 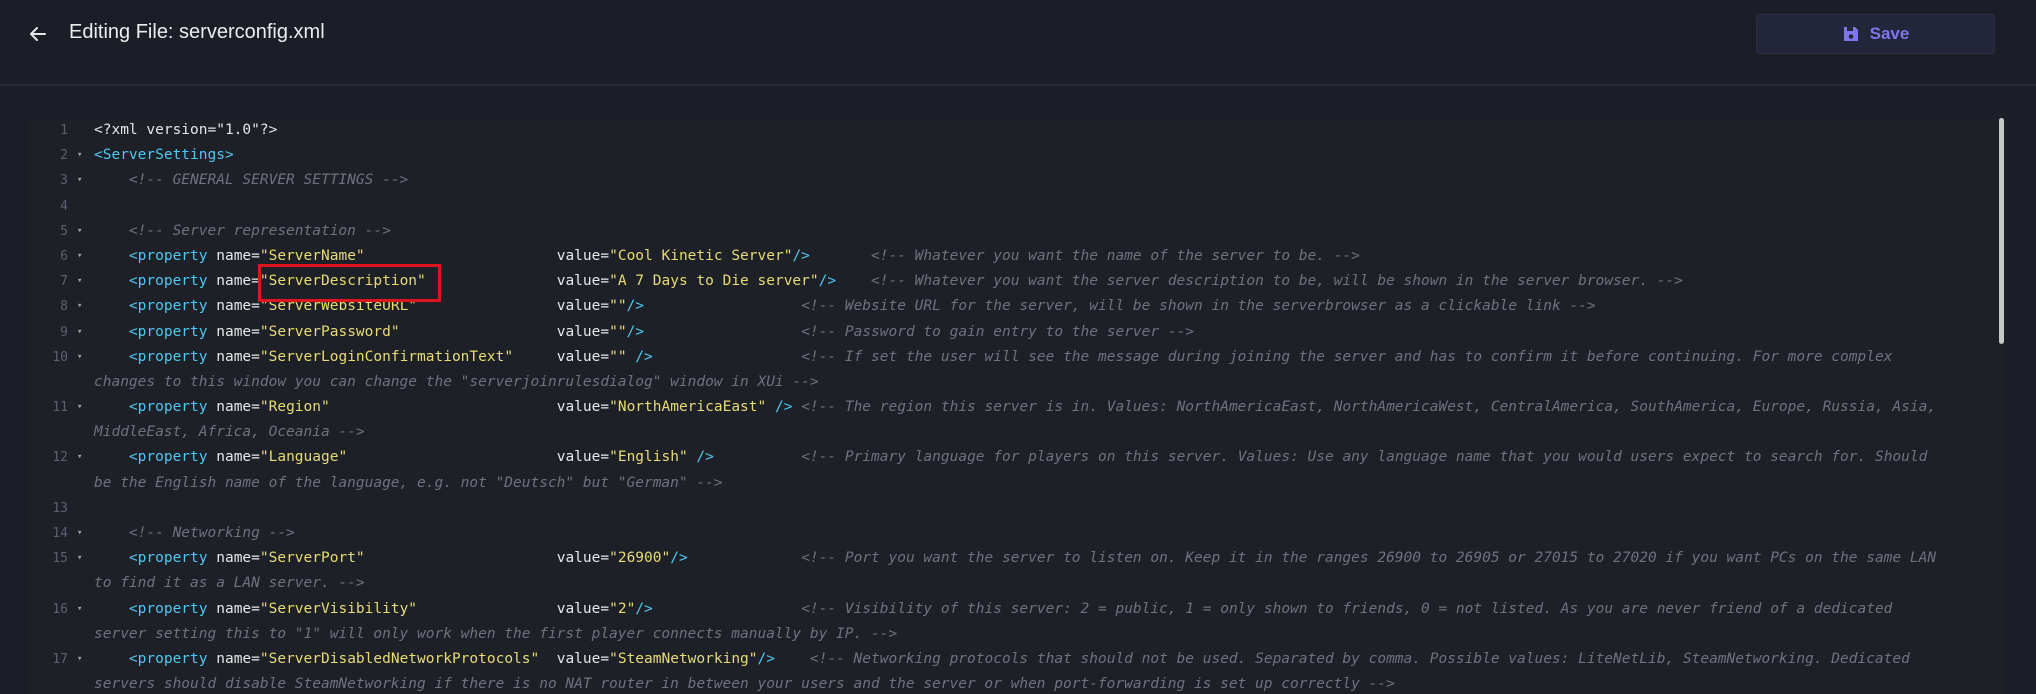 I want to click on token-str: "ServerDisabledNetworkProtocols", so click(x=399, y=659).